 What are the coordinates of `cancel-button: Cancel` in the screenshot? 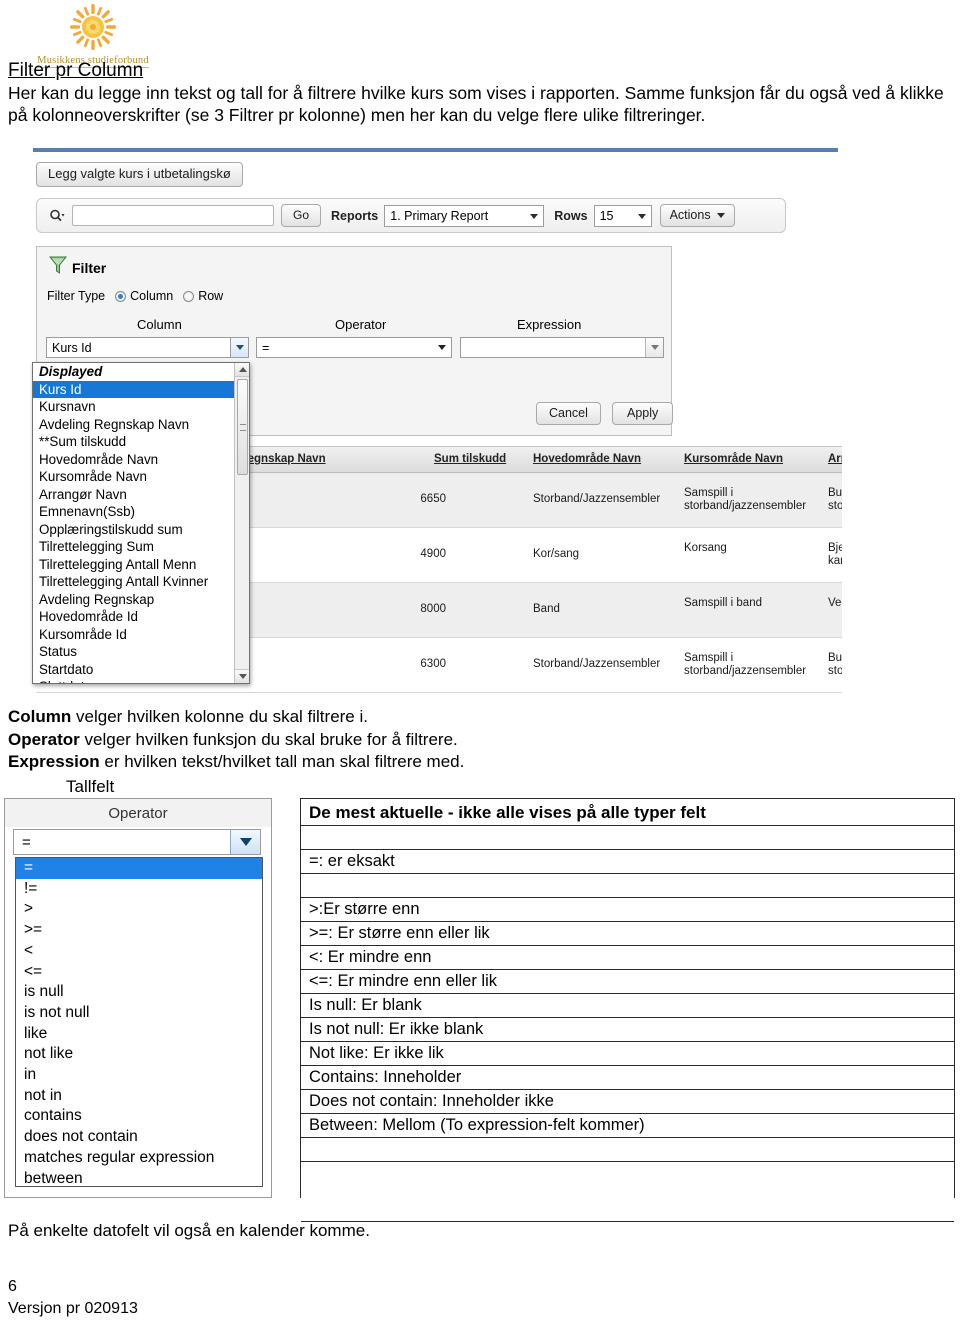 It's located at (568, 413).